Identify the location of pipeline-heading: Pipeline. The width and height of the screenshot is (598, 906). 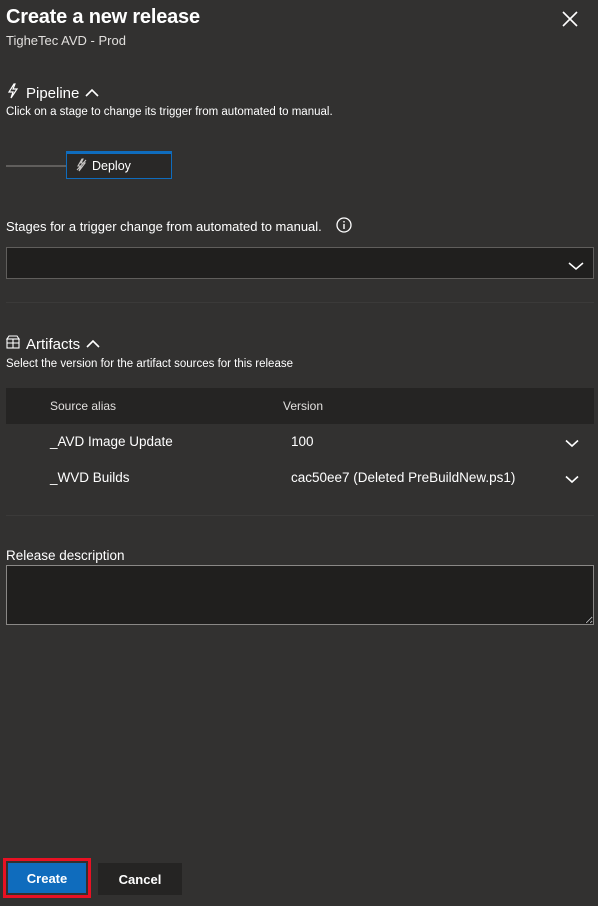
(53, 93).